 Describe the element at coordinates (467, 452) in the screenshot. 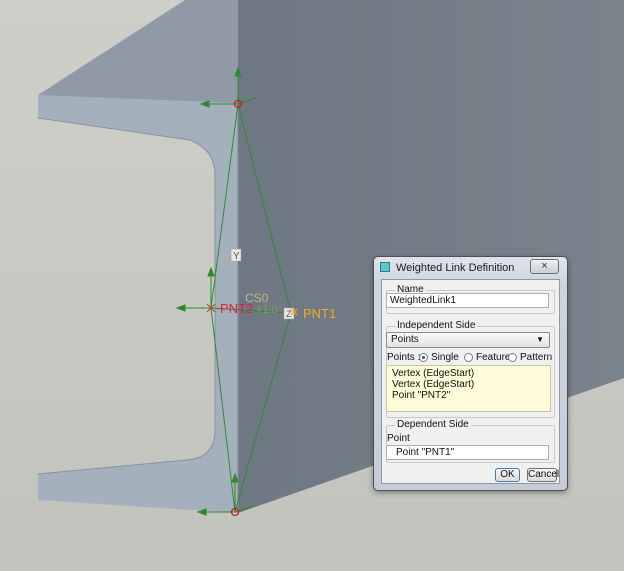

I see `dependent-point-field: Point "PNT1"` at that location.